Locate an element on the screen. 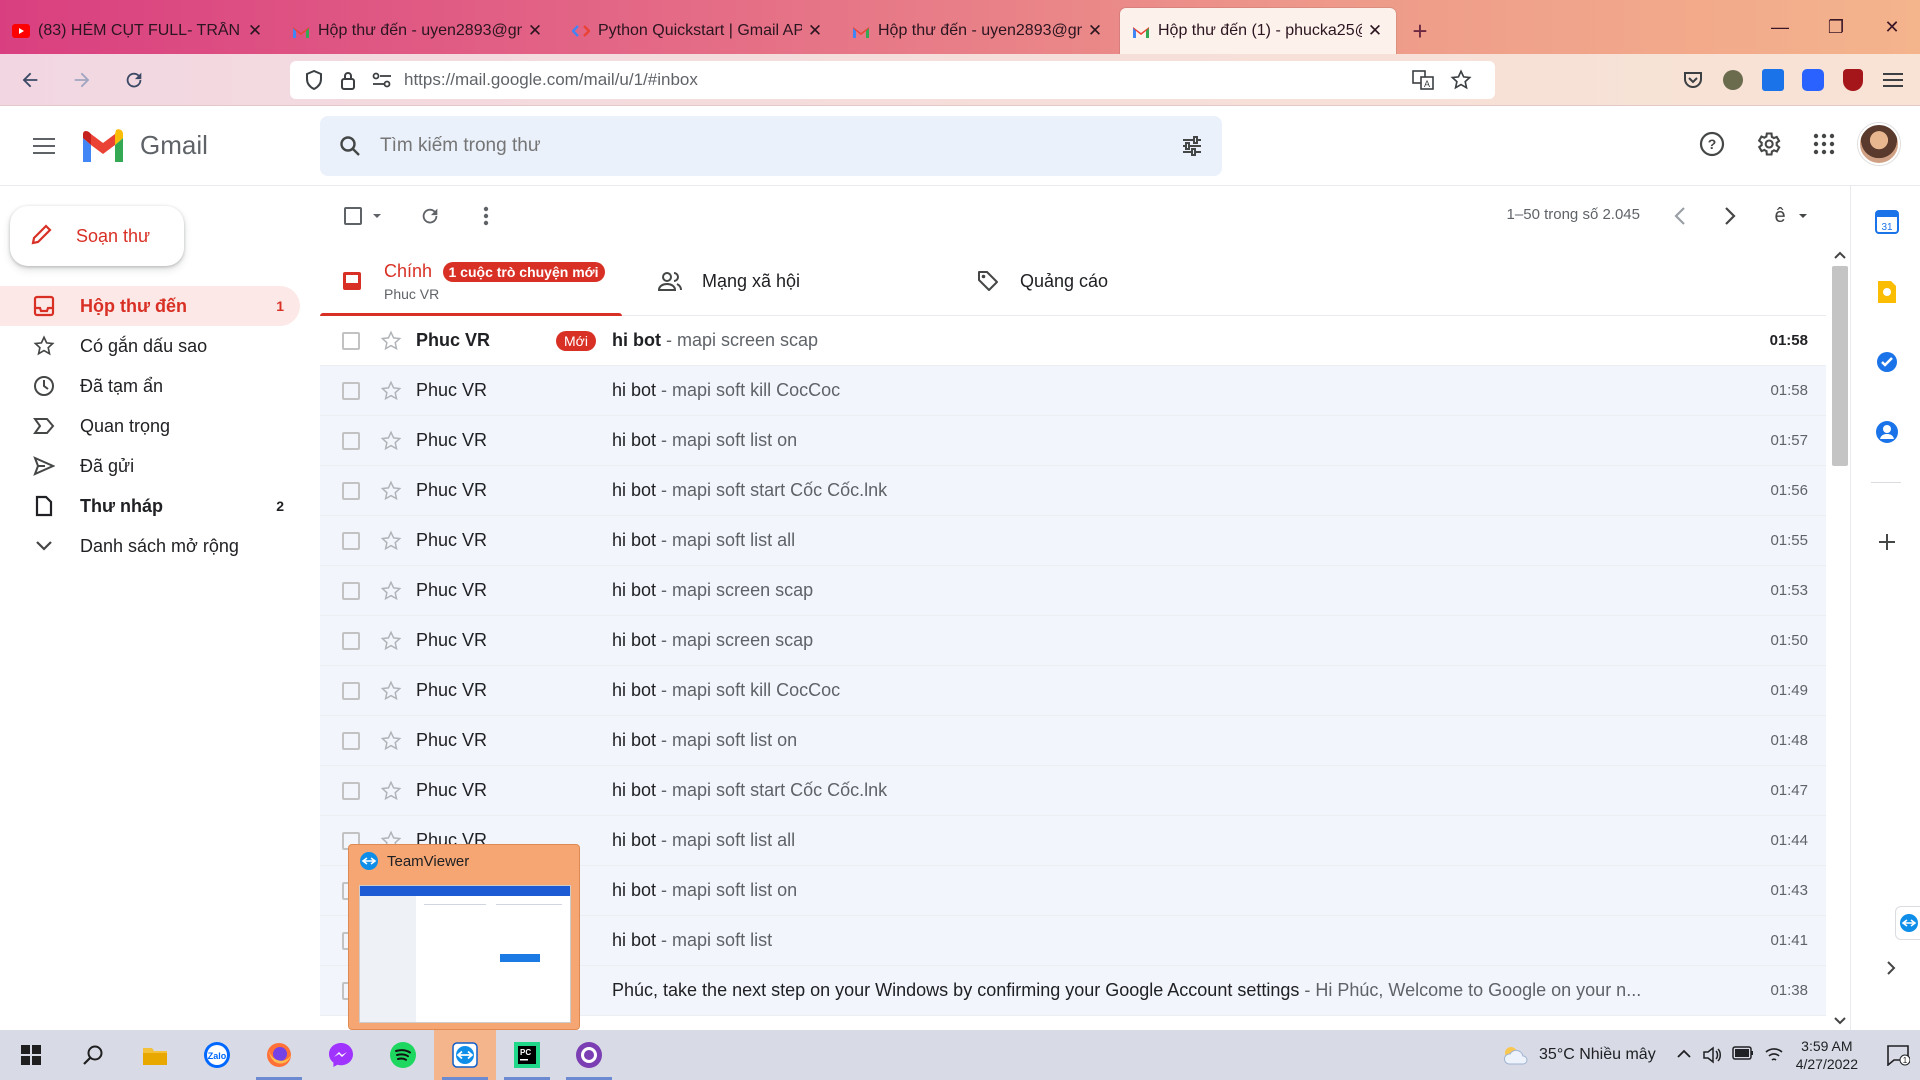 Image resolution: width=1920 pixels, height=1080 pixels. minimize-button: — is located at coordinates (1780, 27).